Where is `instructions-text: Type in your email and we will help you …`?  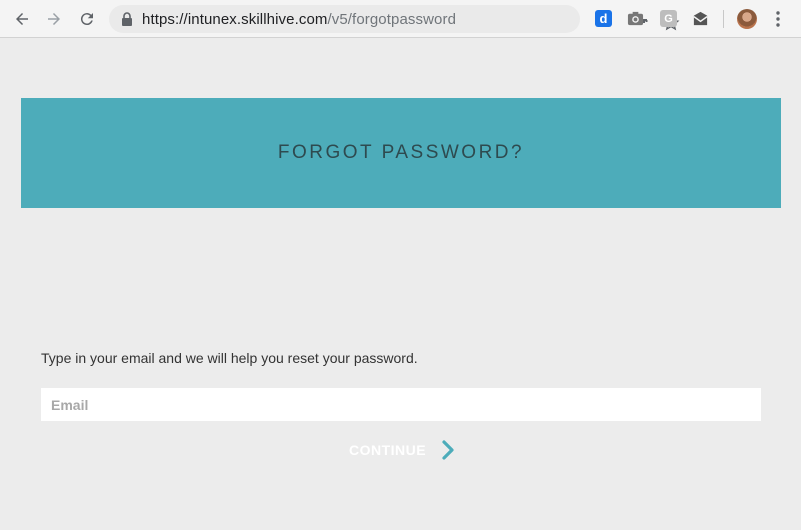 instructions-text: Type in your email and we will help you … is located at coordinates (229, 358).